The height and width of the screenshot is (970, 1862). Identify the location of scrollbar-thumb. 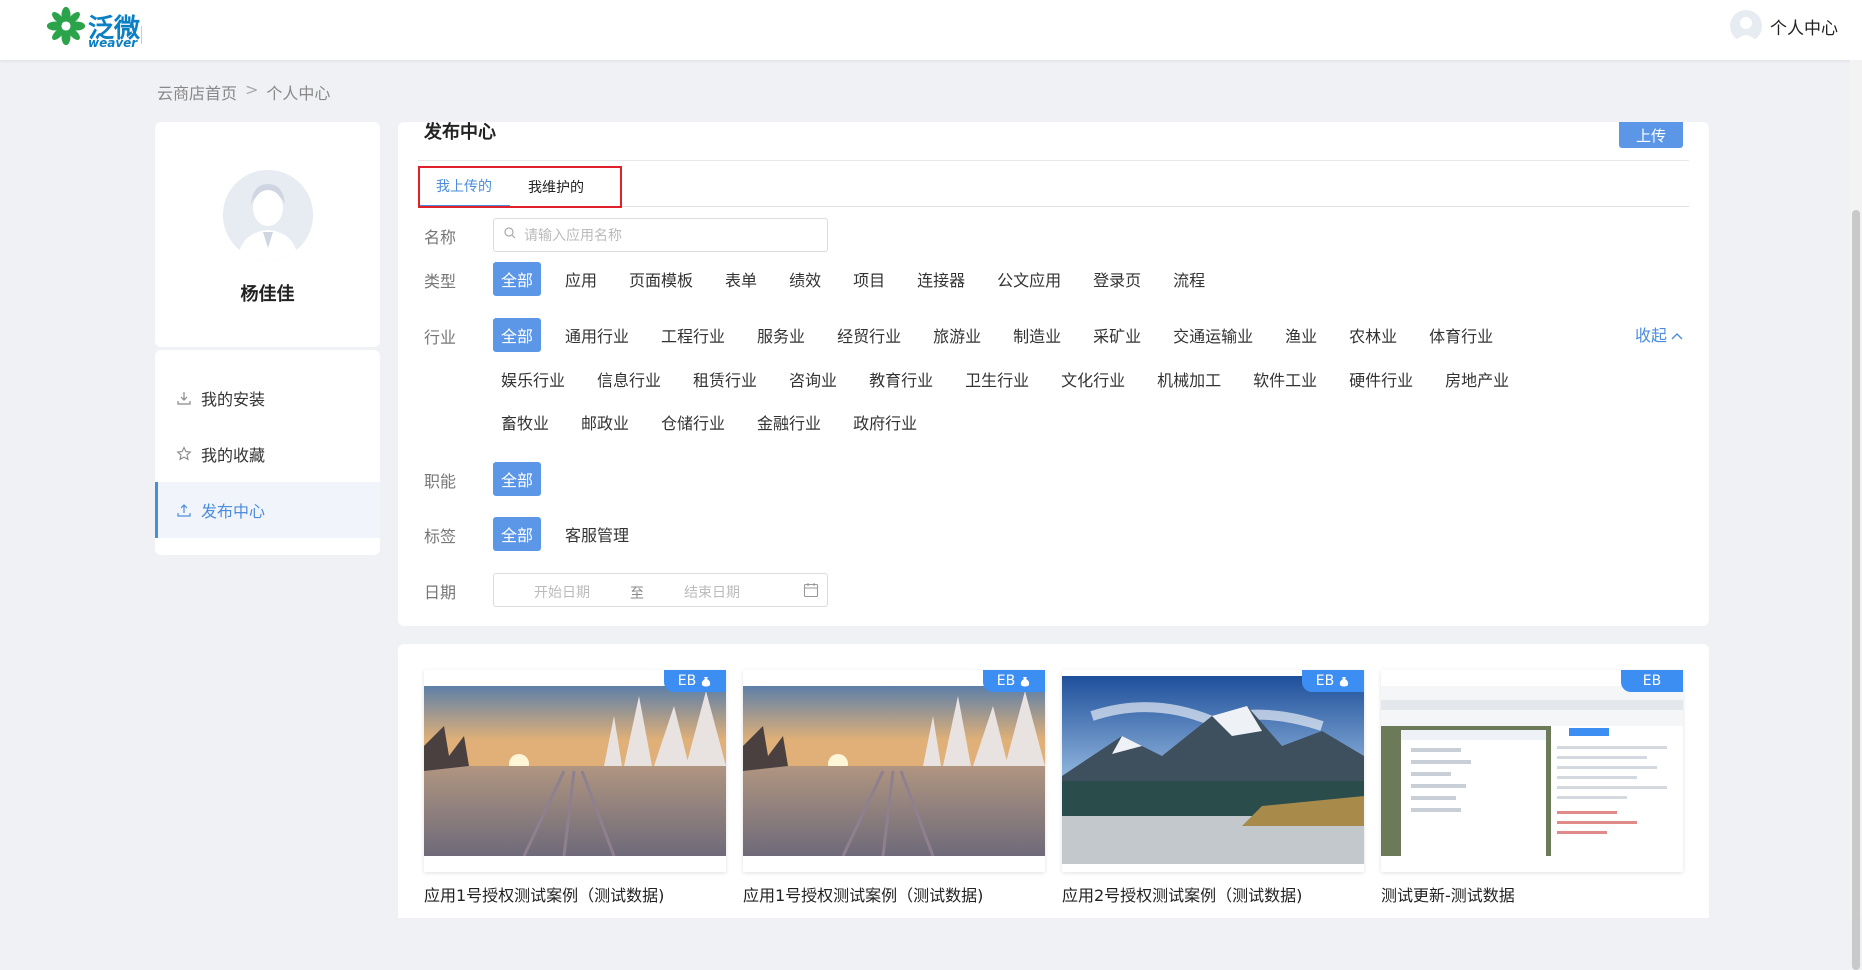
(1856, 590).